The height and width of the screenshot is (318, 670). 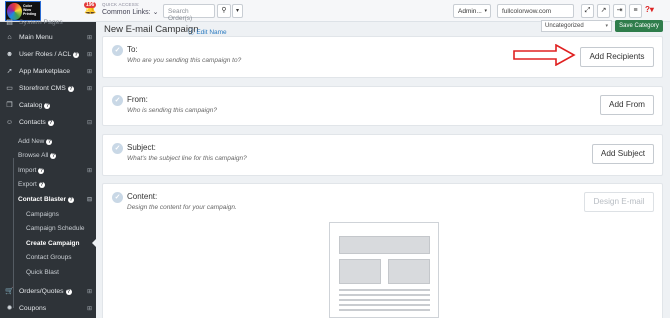 I want to click on sidebar-item-main-menu: ⌂ Main Menu ⊞, so click(x=48, y=38).